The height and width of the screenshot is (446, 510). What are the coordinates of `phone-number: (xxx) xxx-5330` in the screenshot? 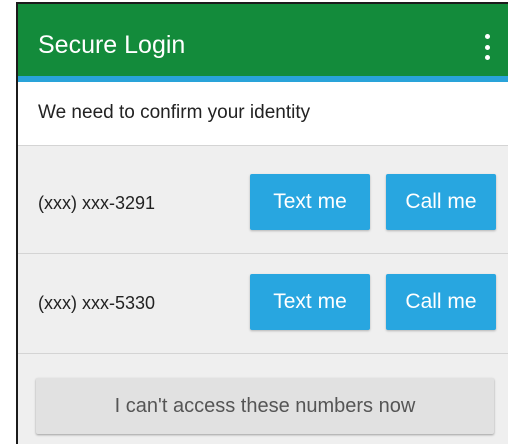 It's located at (97, 303).